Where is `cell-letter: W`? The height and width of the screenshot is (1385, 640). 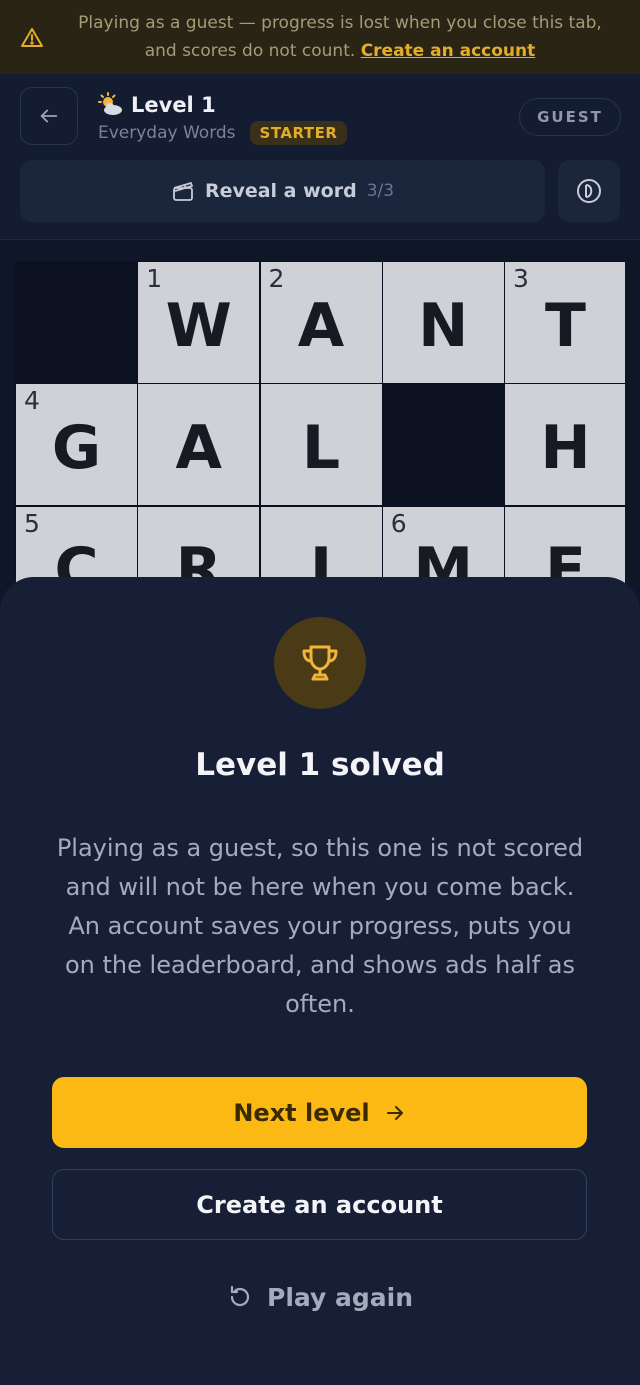 cell-letter: W is located at coordinates (198, 325).